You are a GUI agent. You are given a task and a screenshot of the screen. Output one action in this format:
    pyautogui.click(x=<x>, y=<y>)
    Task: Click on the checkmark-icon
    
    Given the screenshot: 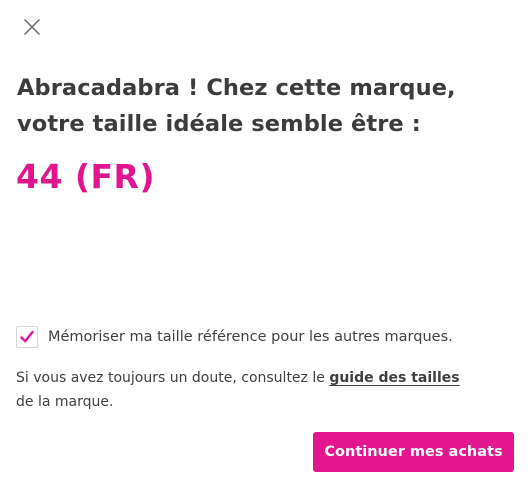 What is the action you would take?
    pyautogui.click(x=27, y=336)
    